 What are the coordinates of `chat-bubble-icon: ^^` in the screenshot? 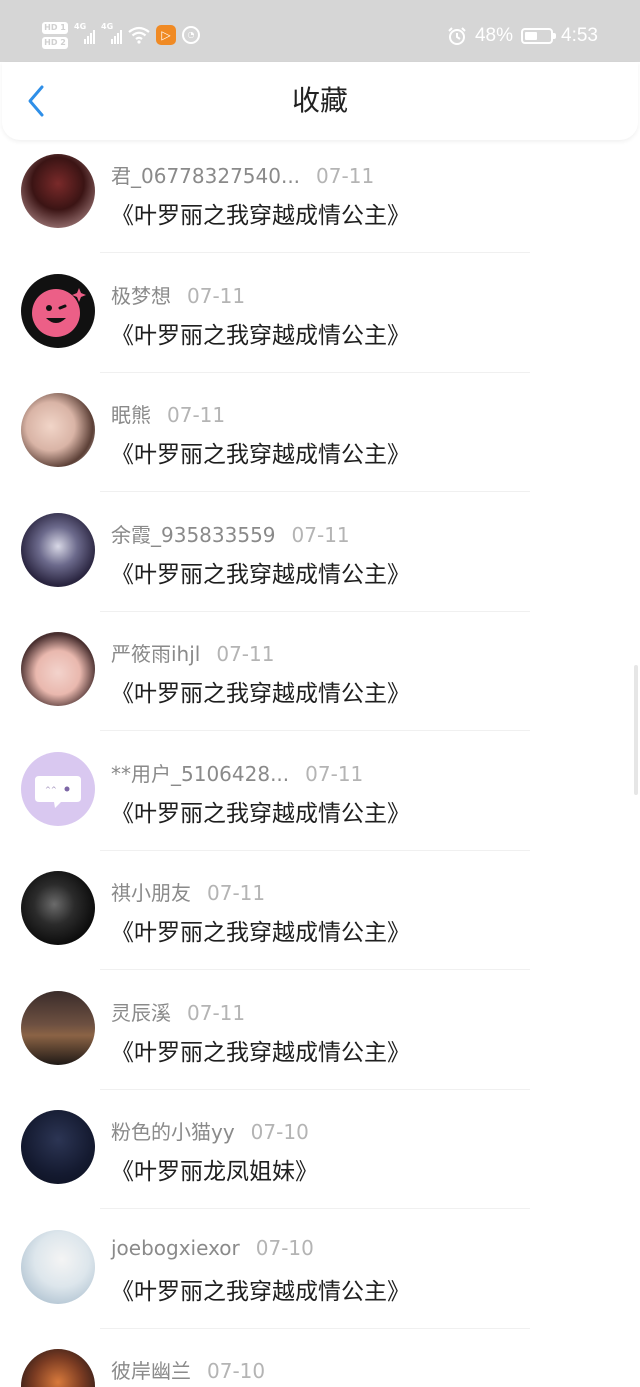 It's located at (58, 791).